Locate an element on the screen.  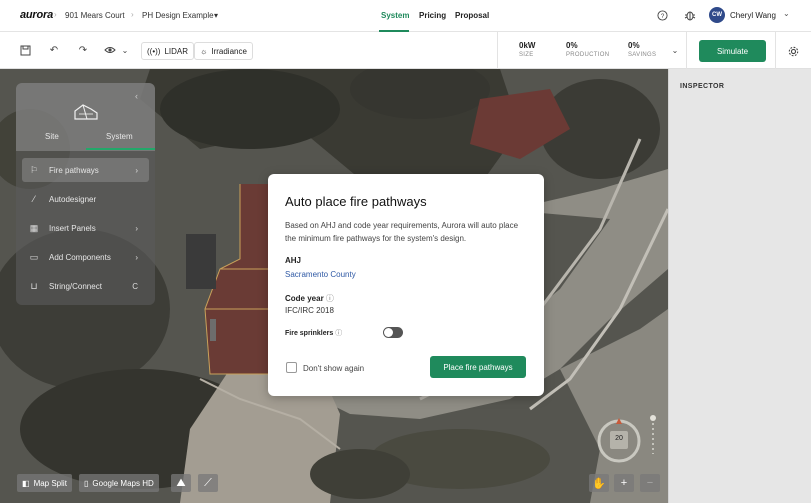
settings-icon is located at coordinates (793, 51).